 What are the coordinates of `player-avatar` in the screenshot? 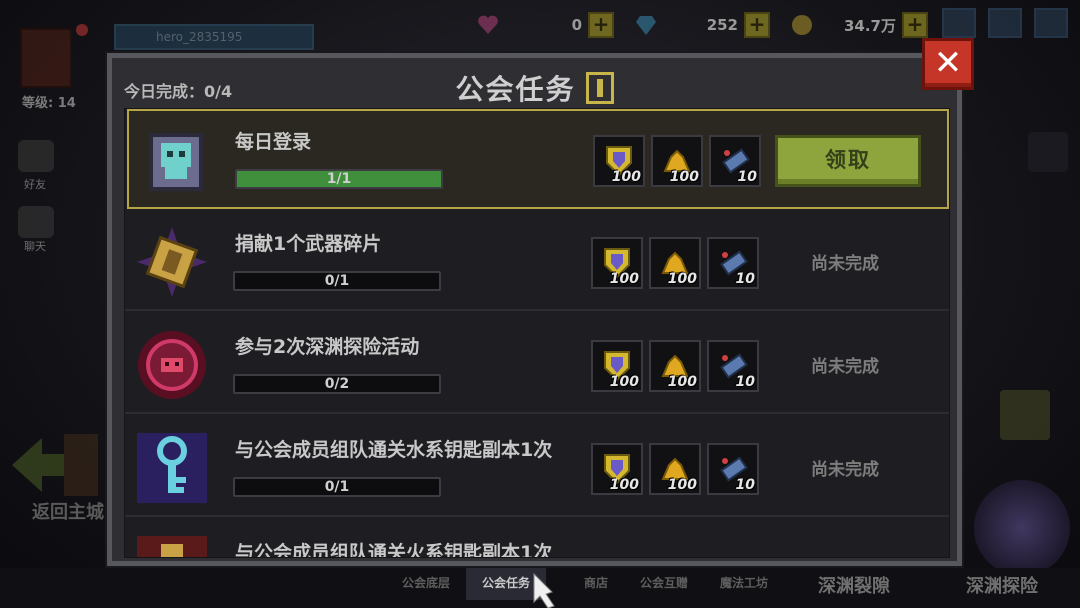 It's located at (46, 58).